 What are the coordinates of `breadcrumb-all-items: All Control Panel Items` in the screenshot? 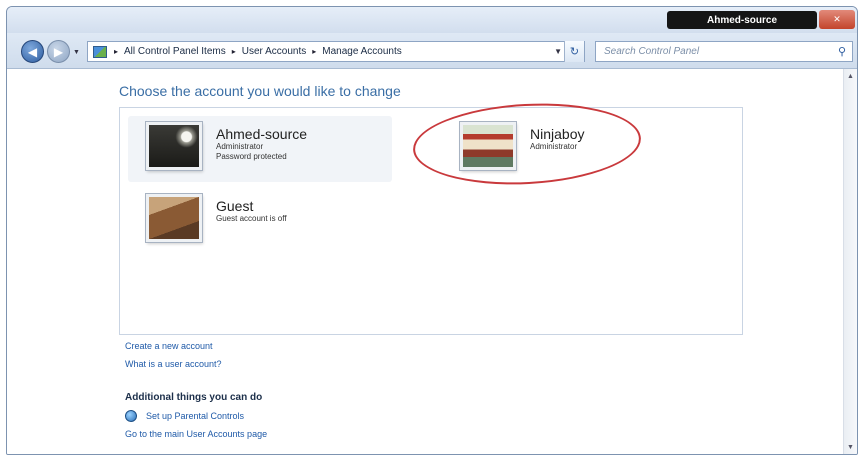 It's located at (175, 51).